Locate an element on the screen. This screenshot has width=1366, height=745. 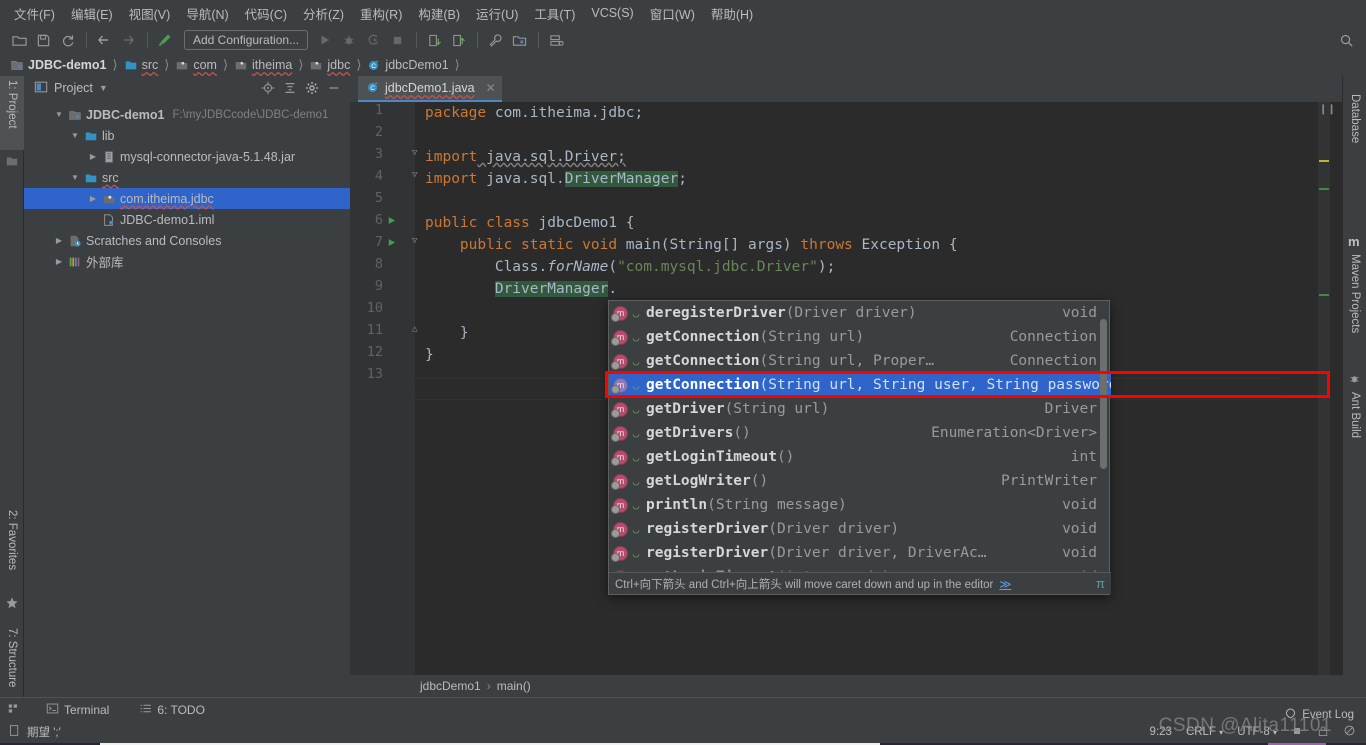
search-everywhere-icon is located at coordinates (1346, 40).